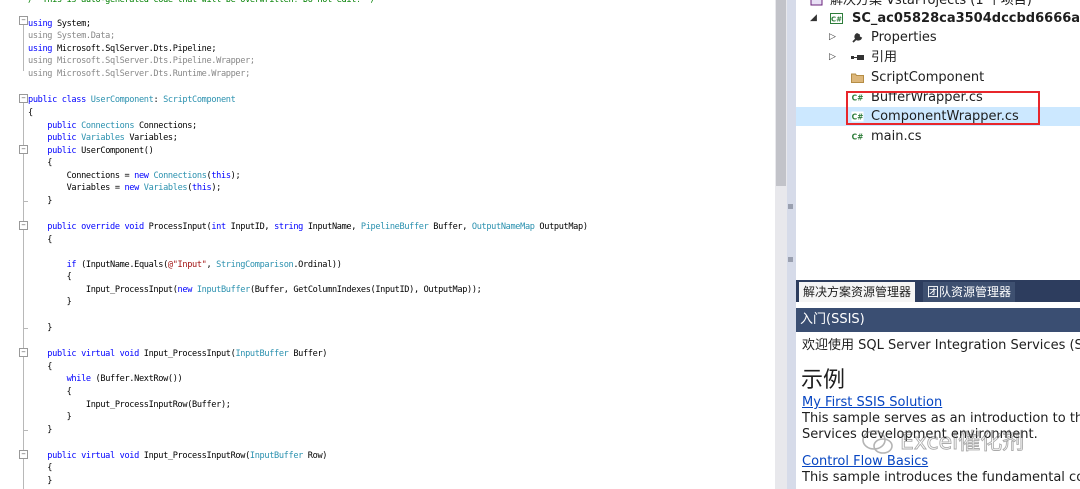  I want to click on collapse-processinput-icon: −, so click(23, 225).